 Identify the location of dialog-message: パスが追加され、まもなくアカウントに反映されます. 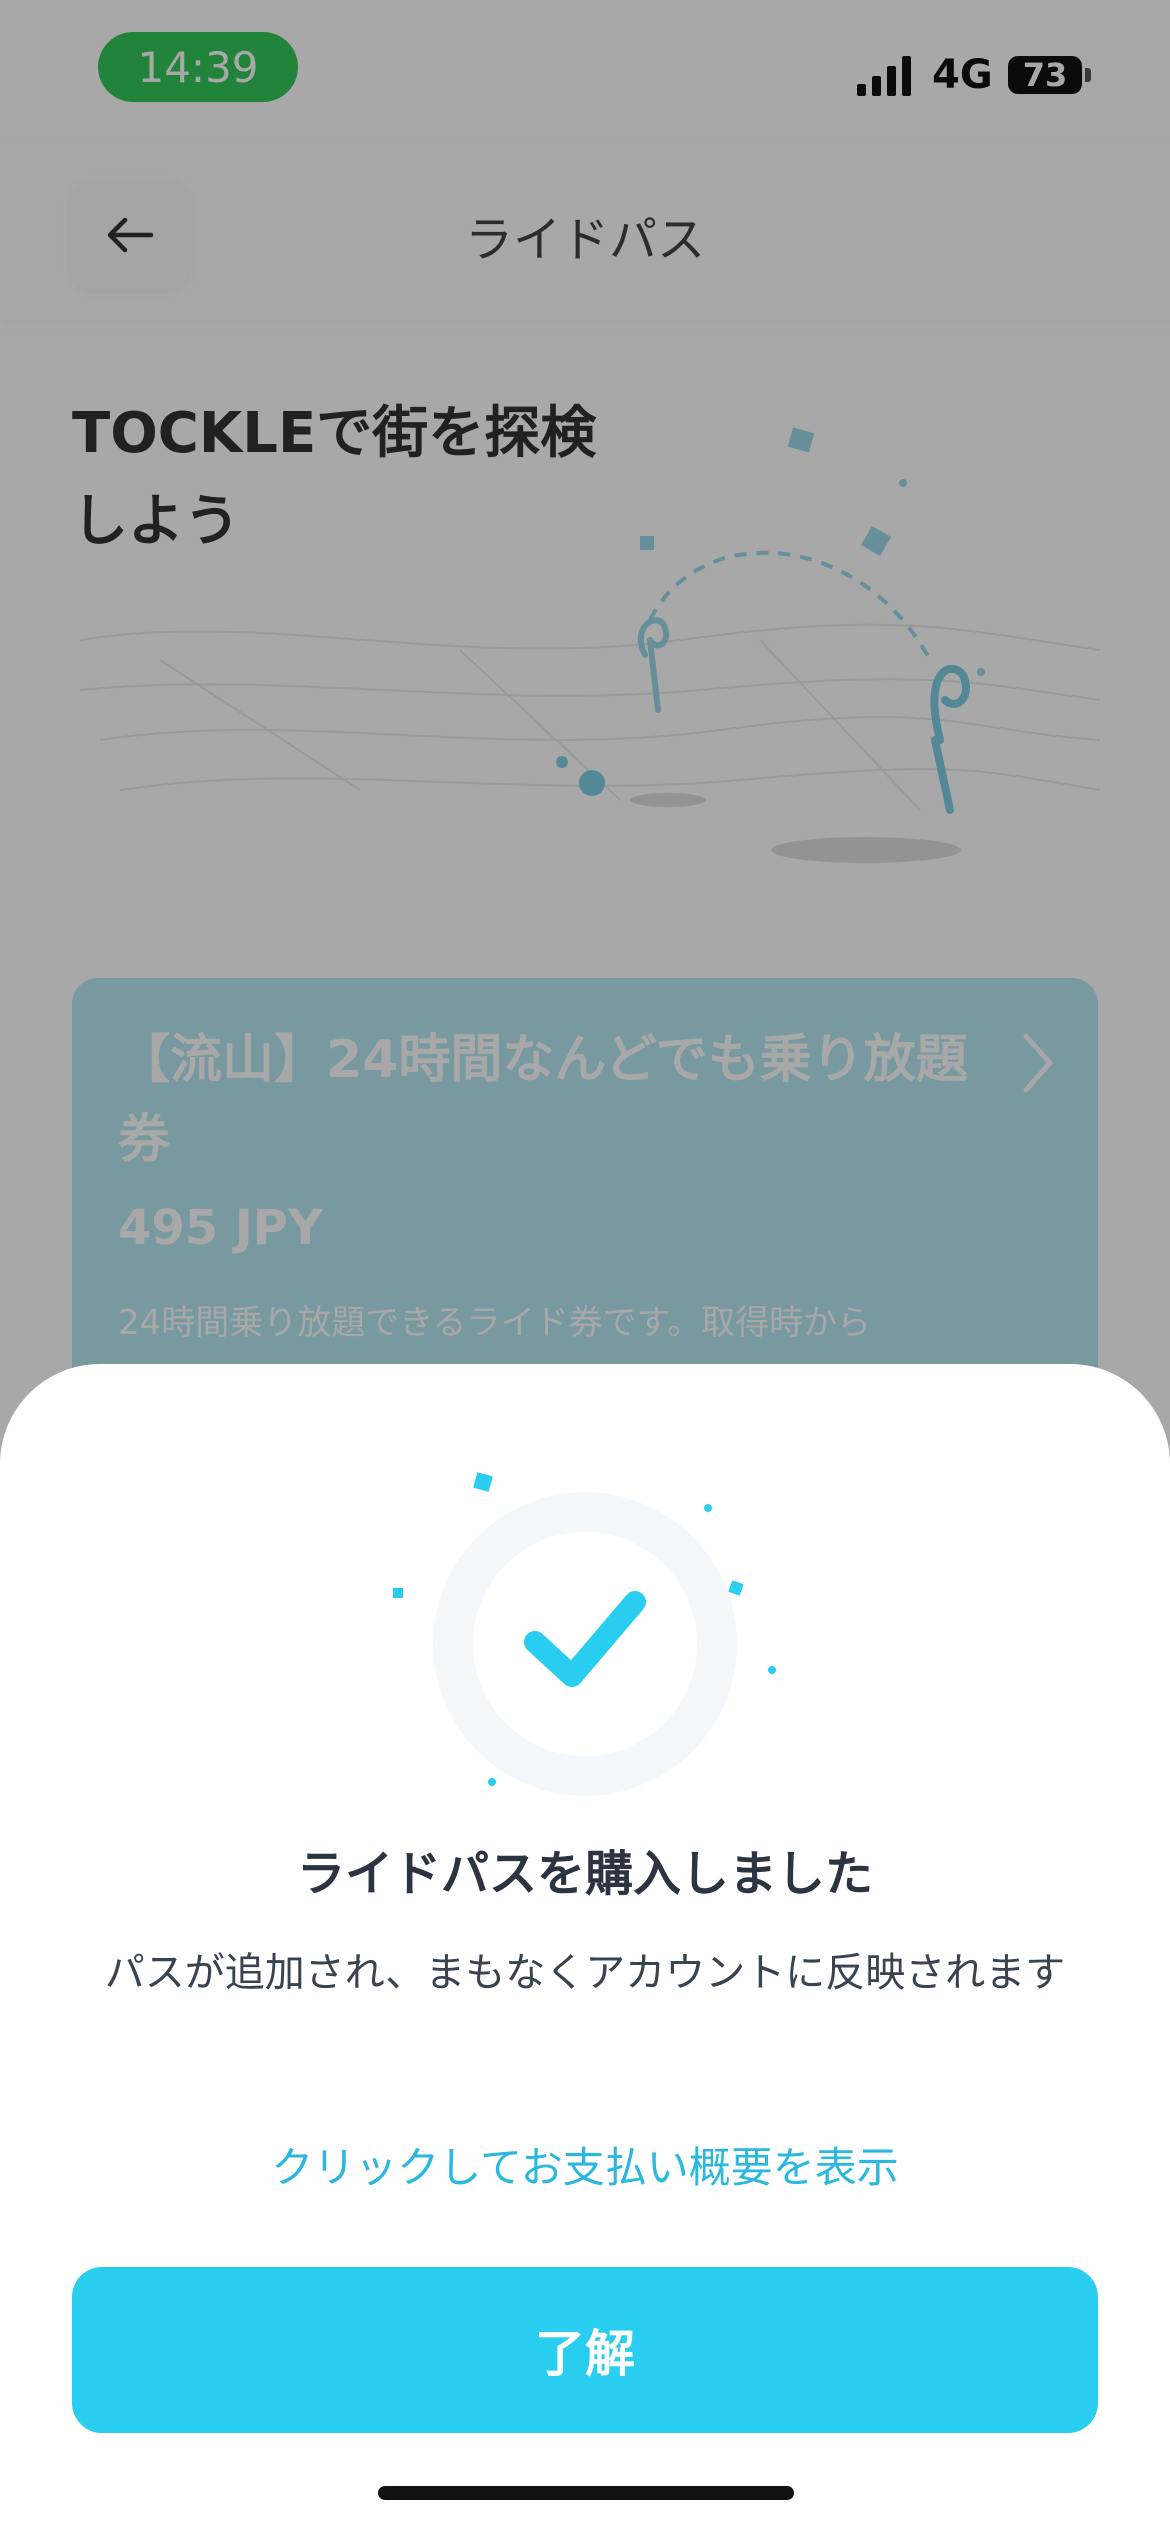
(585, 1973).